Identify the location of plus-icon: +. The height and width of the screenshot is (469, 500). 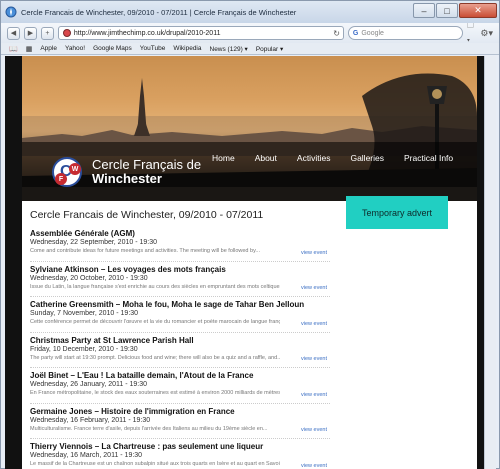
(47, 33).